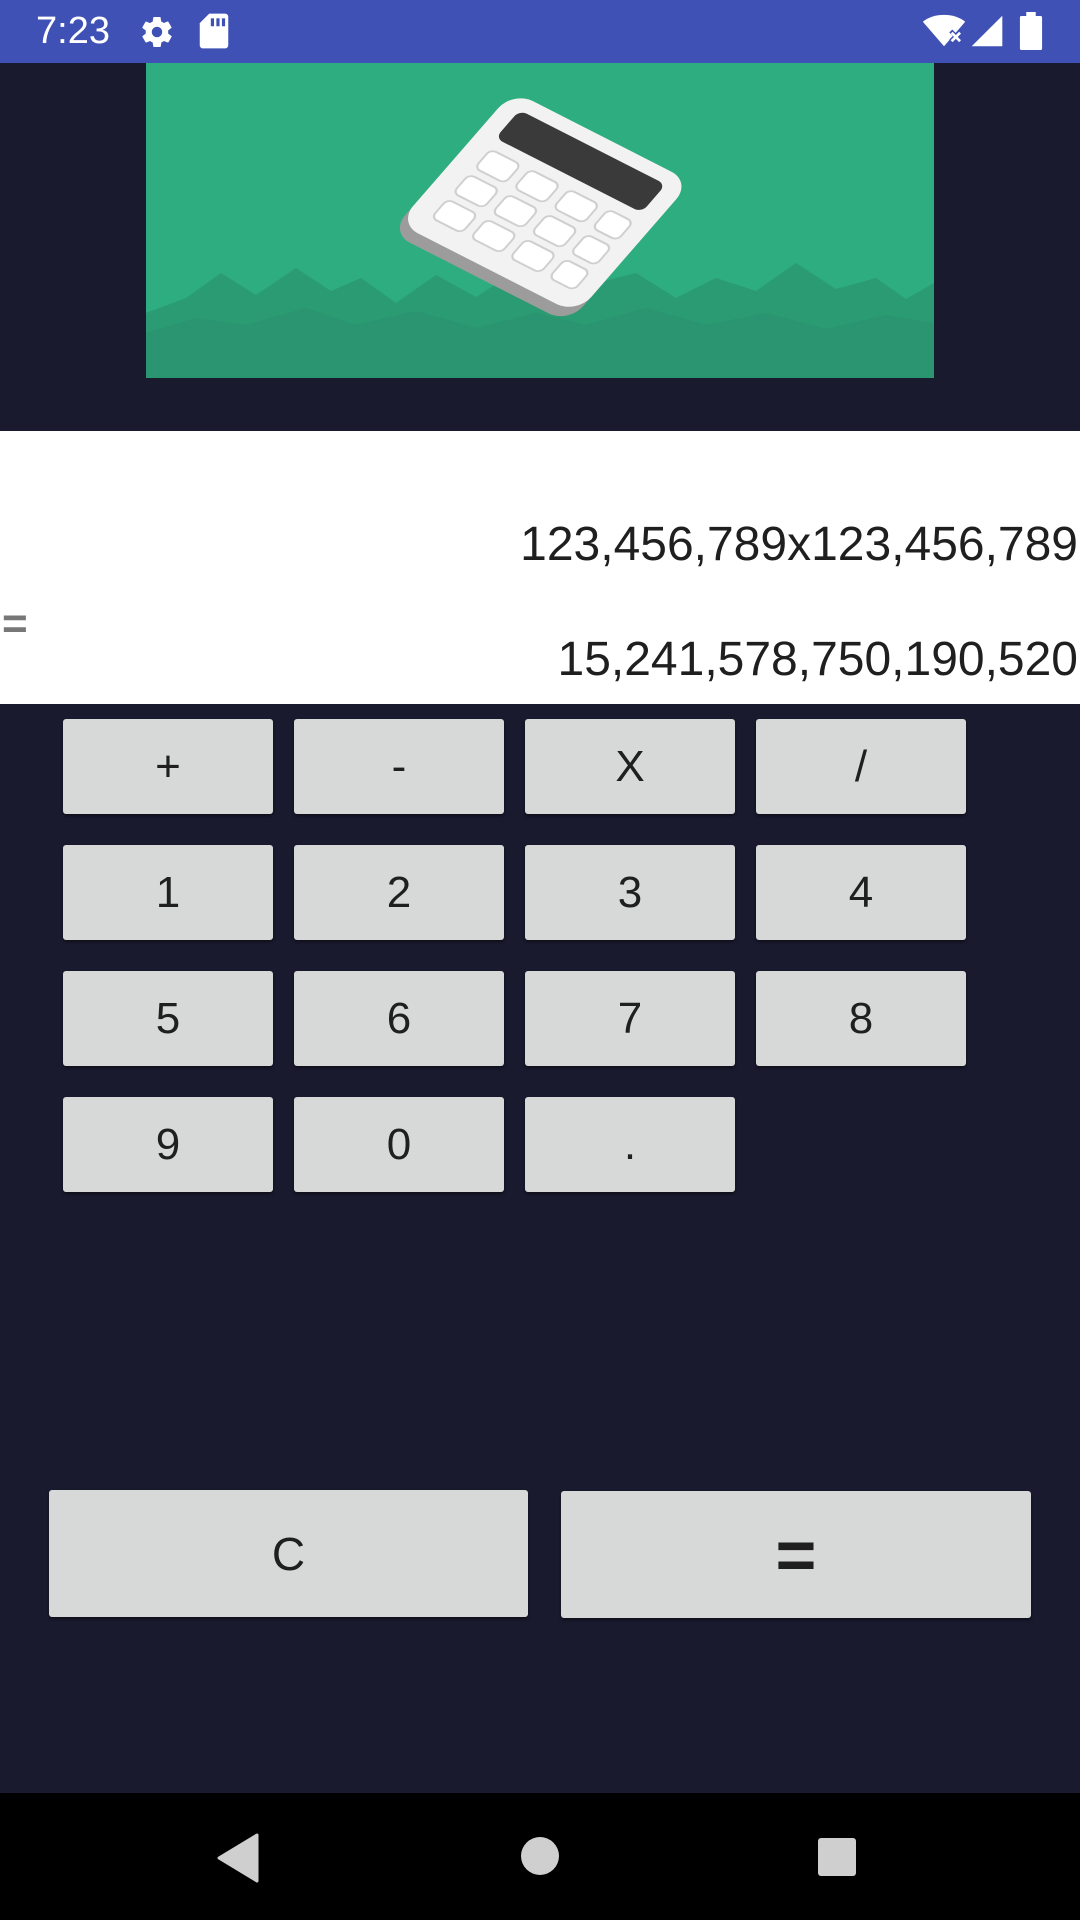  Describe the element at coordinates (73, 31) in the screenshot. I see `status-time: 7:23` at that location.